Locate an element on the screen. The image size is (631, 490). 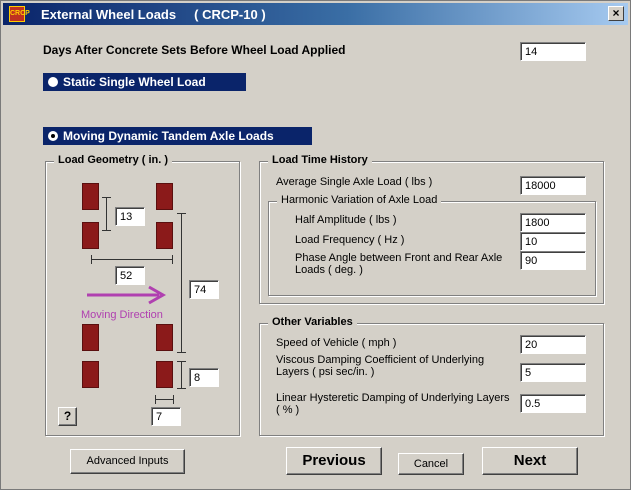
viscous-damping-input: 5 is located at coordinates (553, 372).